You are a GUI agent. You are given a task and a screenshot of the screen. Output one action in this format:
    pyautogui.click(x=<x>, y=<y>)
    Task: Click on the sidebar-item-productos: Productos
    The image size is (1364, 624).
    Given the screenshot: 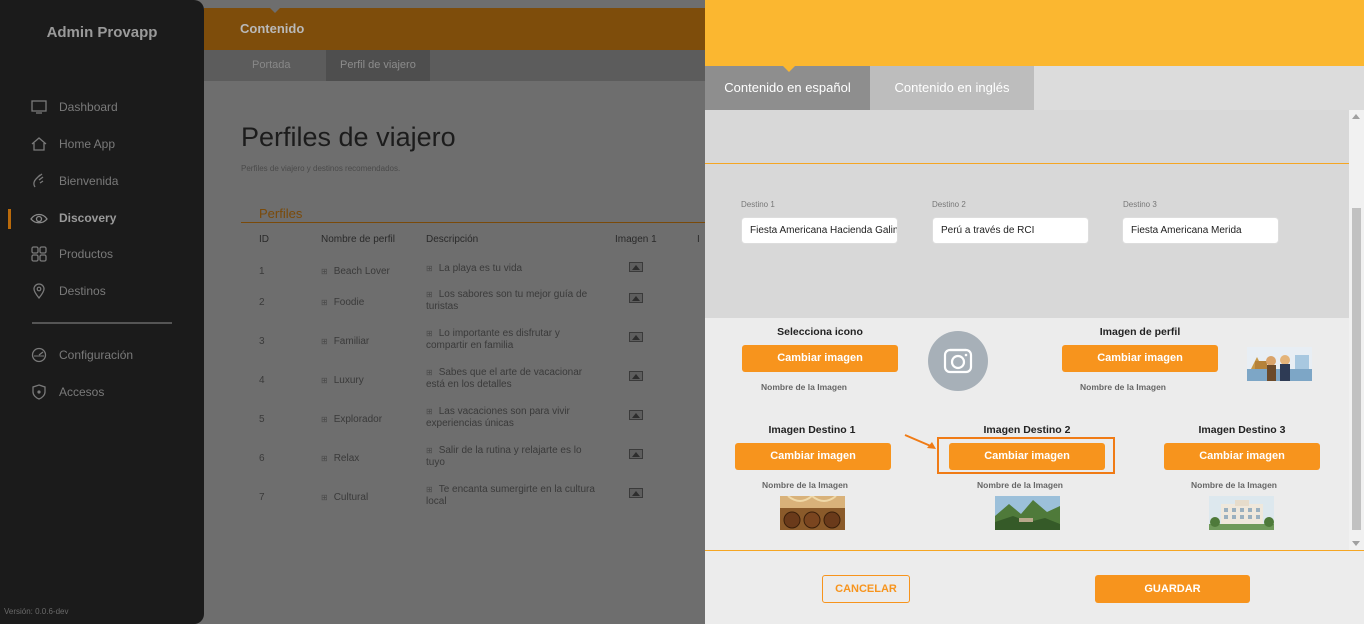 What is the action you would take?
    pyautogui.click(x=71, y=254)
    